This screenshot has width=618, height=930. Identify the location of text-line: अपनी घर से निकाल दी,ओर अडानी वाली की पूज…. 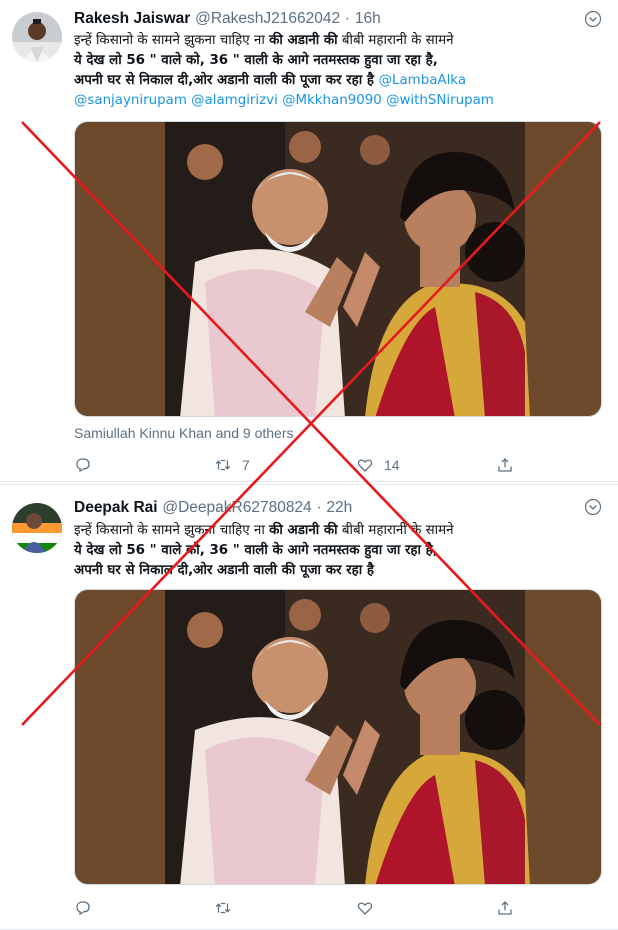
(224, 570).